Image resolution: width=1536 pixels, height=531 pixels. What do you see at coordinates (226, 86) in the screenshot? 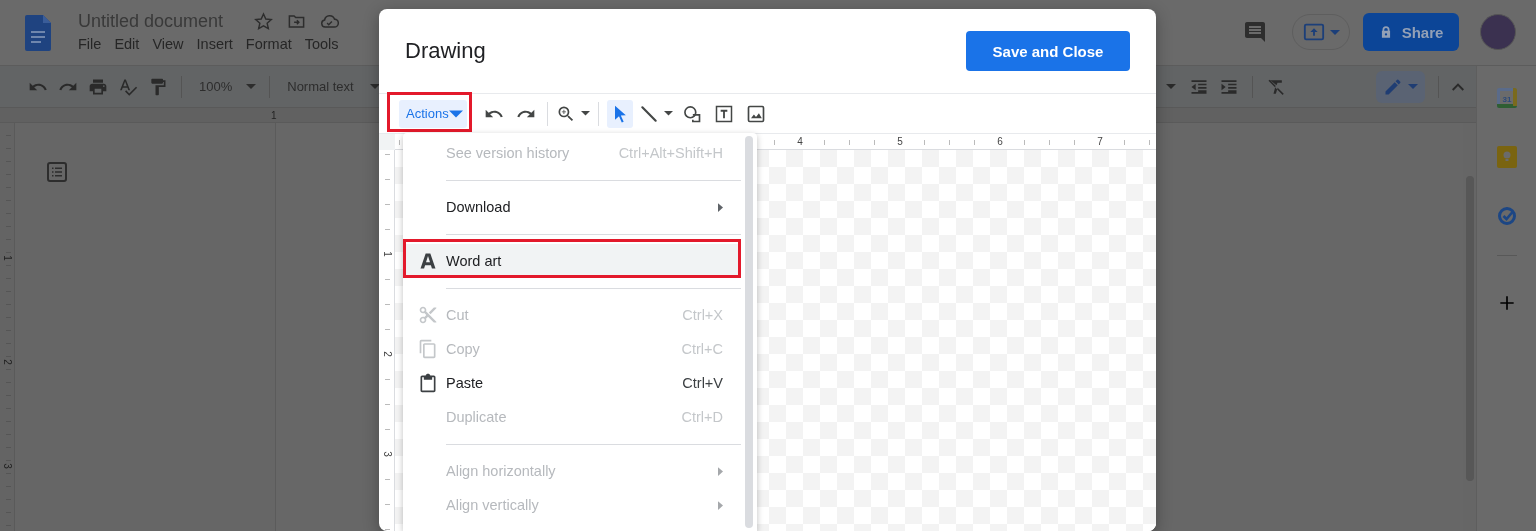
I see `zoom-dropdown: 100%` at bounding box center [226, 86].